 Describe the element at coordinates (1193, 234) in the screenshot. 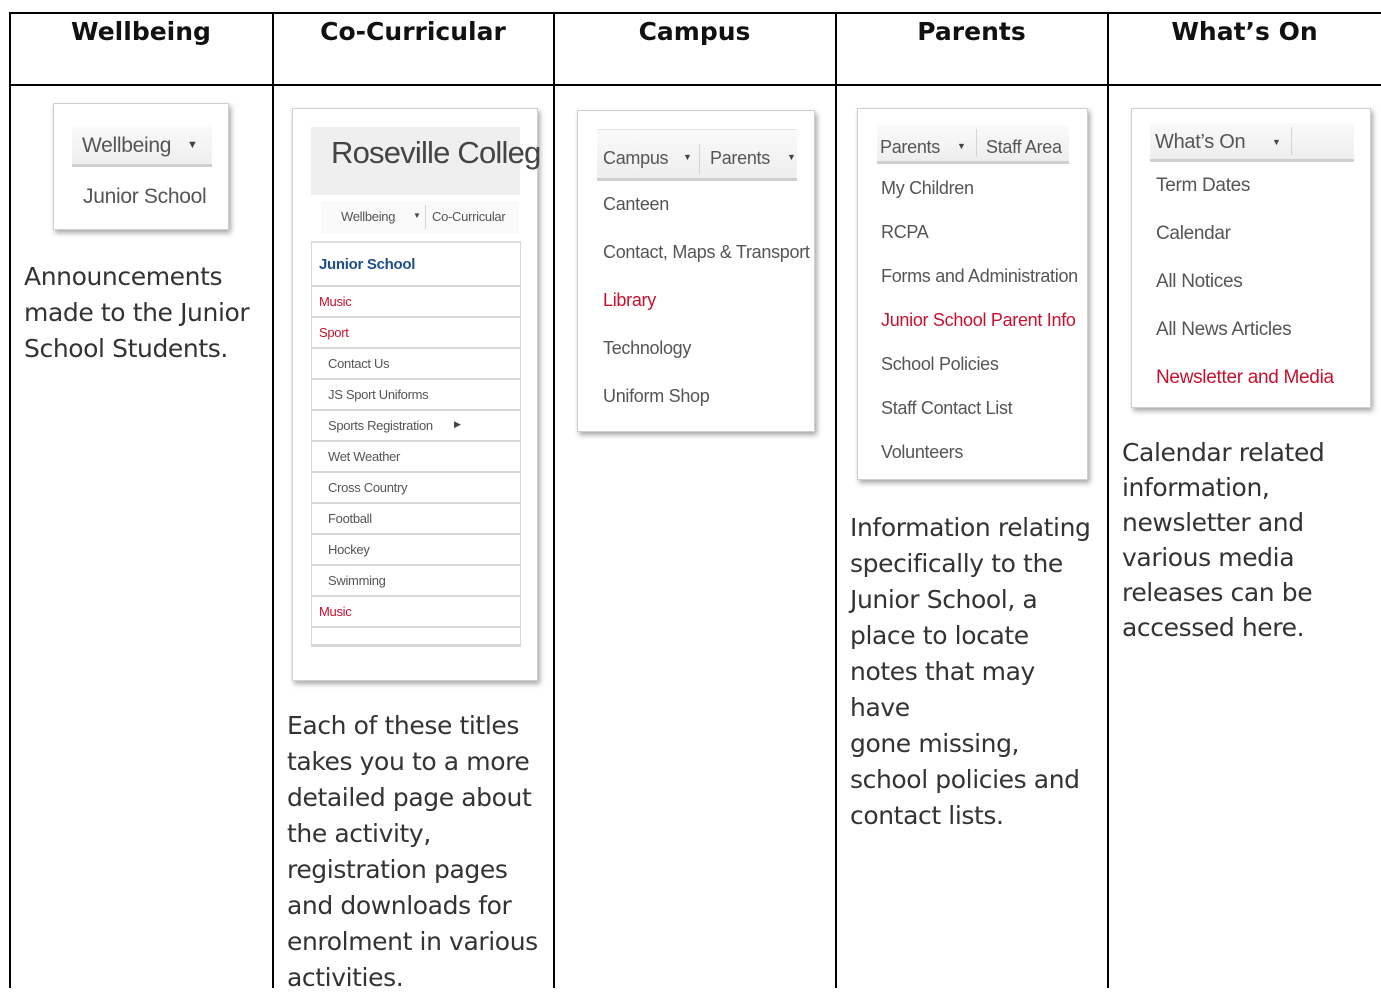

I see `menu-item-calendar: Calendar` at that location.